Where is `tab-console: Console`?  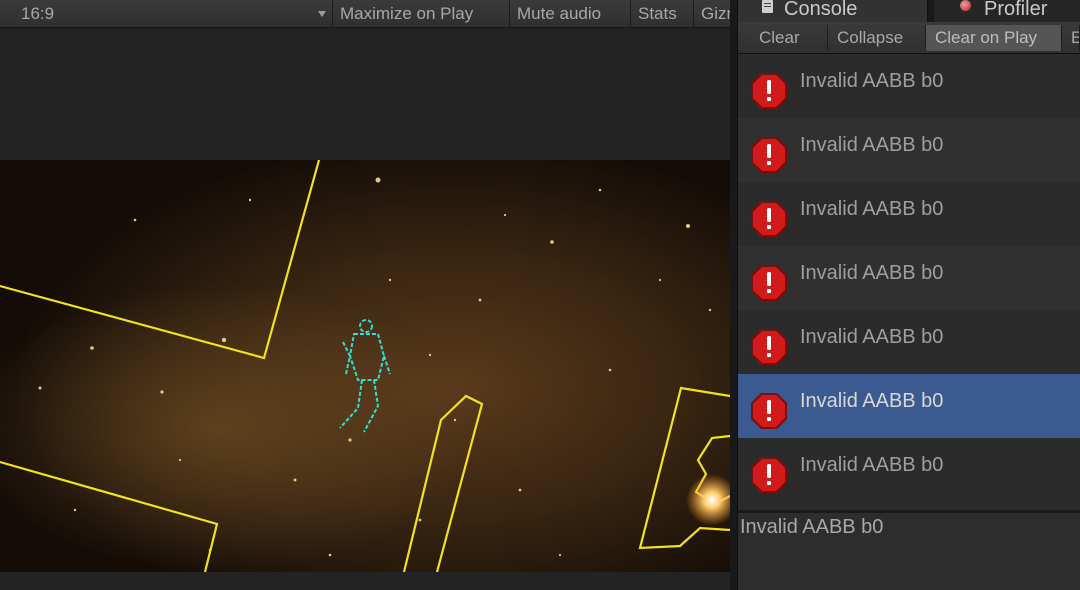 tab-console: Console is located at coordinates (833, 11).